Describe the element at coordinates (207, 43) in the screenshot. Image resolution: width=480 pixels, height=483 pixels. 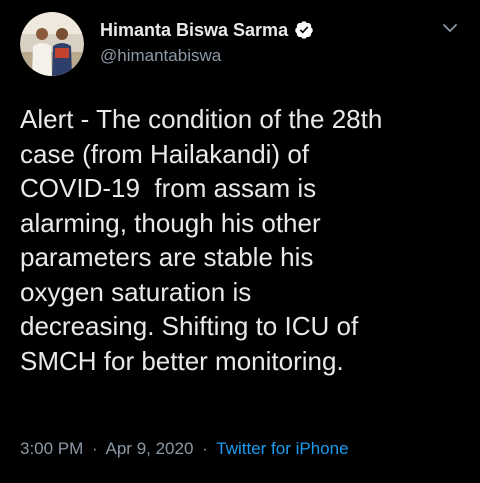
I see `author-info: Himanta Biswa Sarma @himantabiswa` at that location.